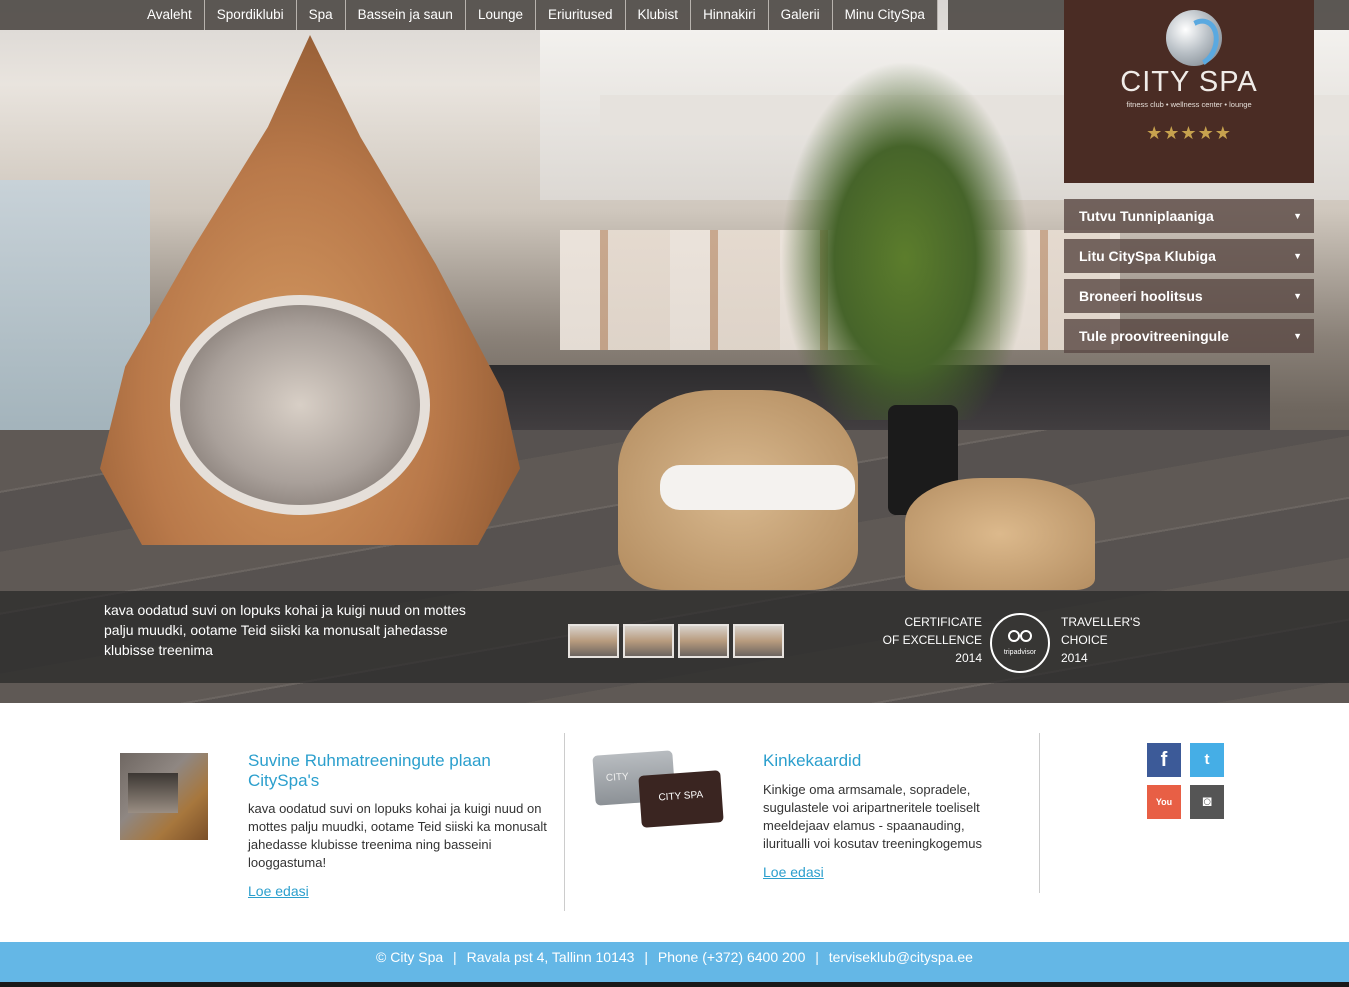 Image resolution: width=1349 pixels, height=987 pixels. What do you see at coordinates (1194, 38) in the screenshot?
I see `cityspa-logo-icon` at bounding box center [1194, 38].